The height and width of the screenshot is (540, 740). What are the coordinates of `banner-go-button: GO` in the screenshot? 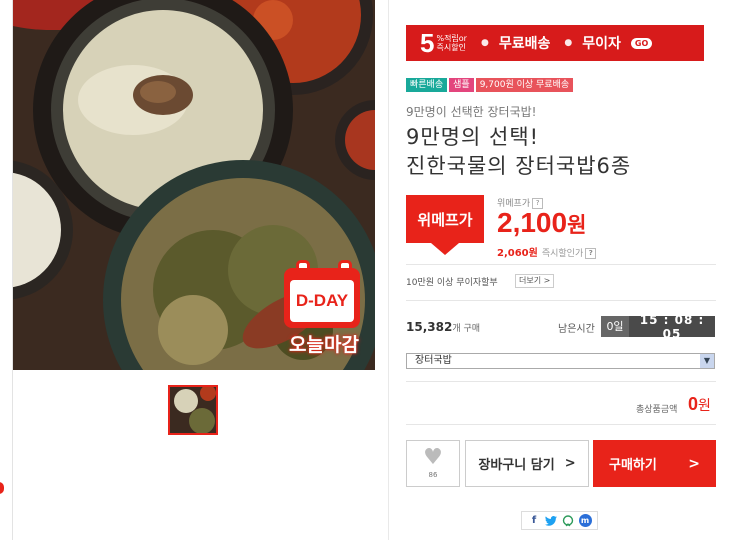 It's located at (641, 43).